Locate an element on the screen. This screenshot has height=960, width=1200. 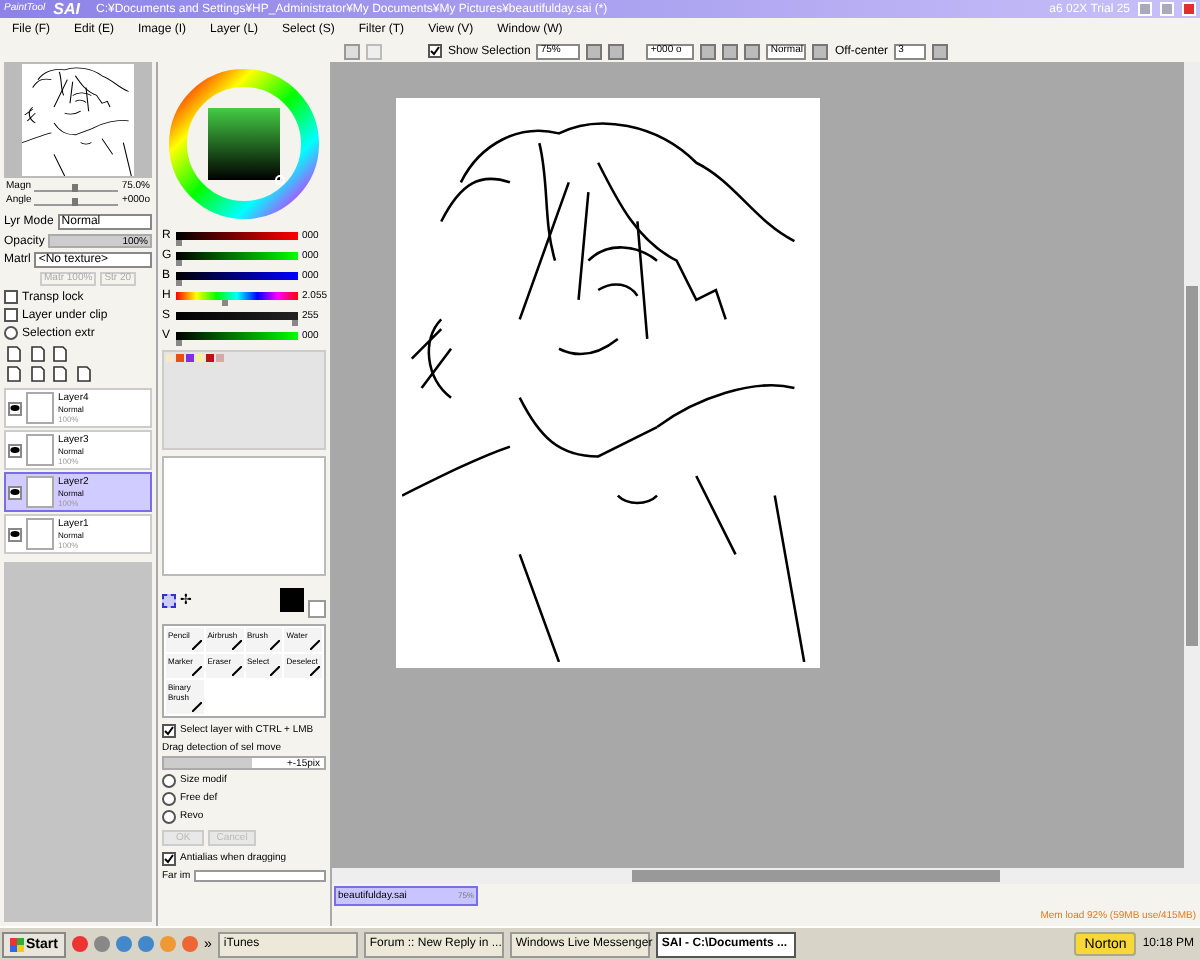
rotate-button is located at coordinates (708, 51).